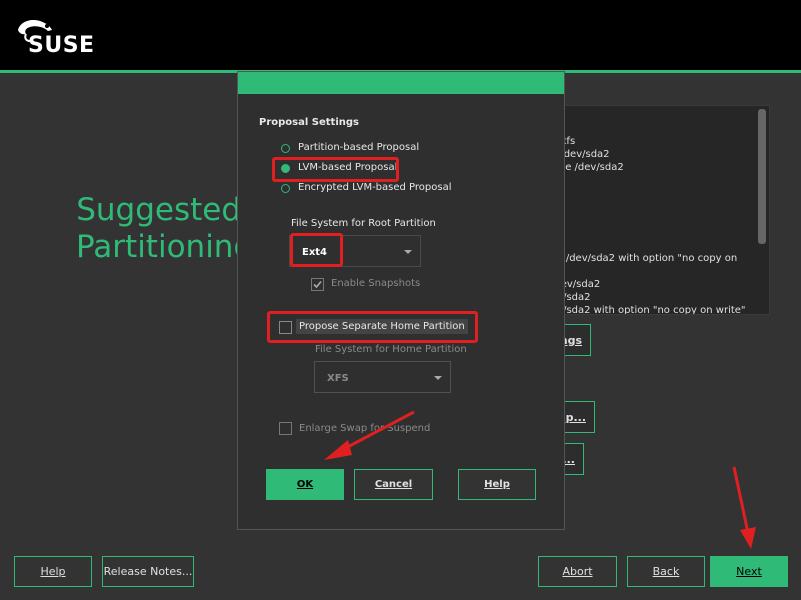 The image size is (801, 600). Describe the element at coordinates (762, 176) in the screenshot. I see `summary-scrollbar` at that location.